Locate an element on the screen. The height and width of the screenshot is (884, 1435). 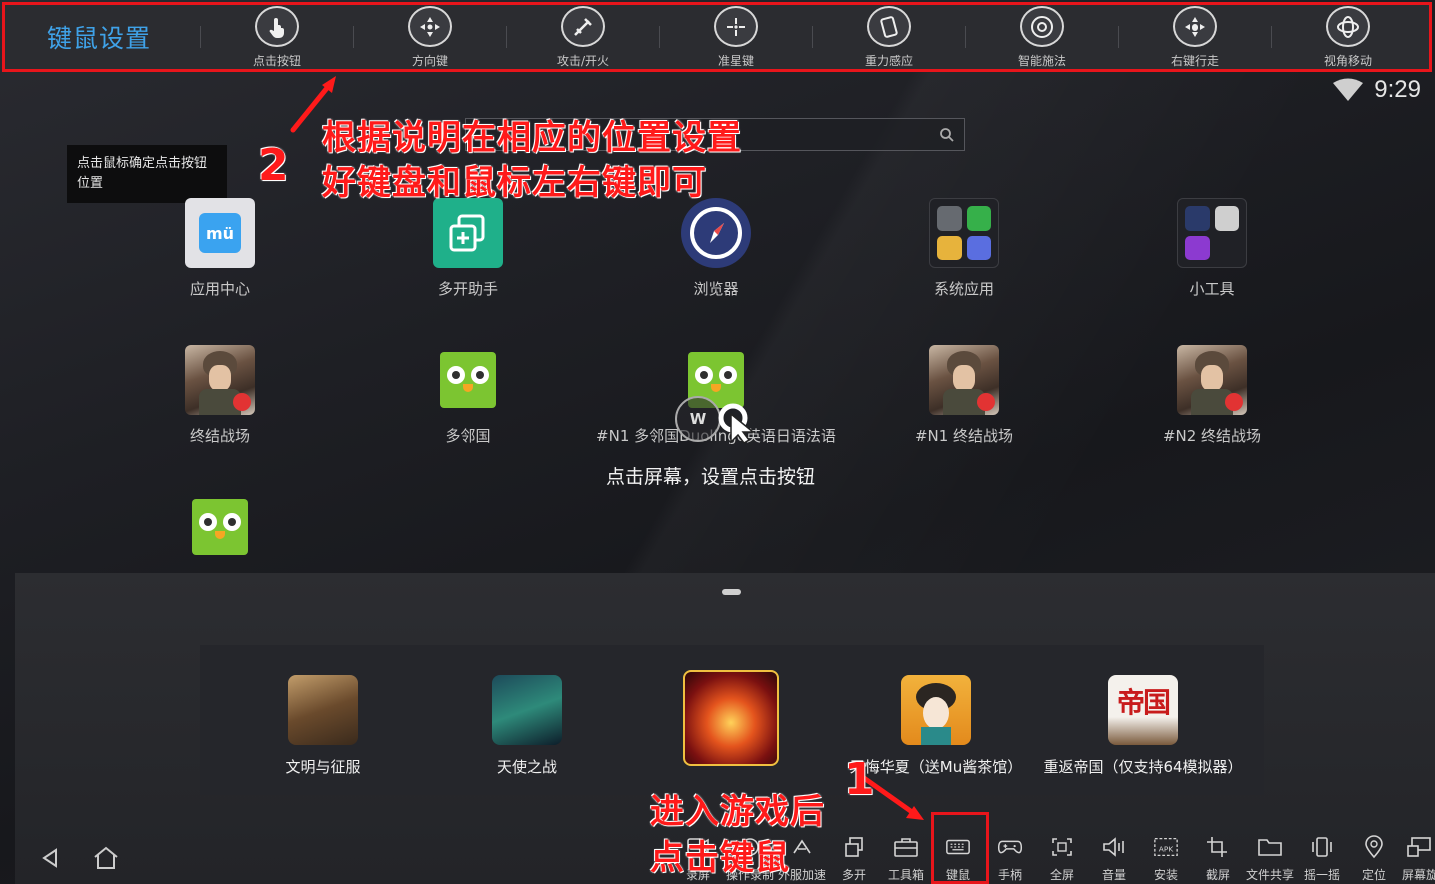
rec-label: 无悔华夏（送Mu酱茶馆） is located at coordinates (936, 767).